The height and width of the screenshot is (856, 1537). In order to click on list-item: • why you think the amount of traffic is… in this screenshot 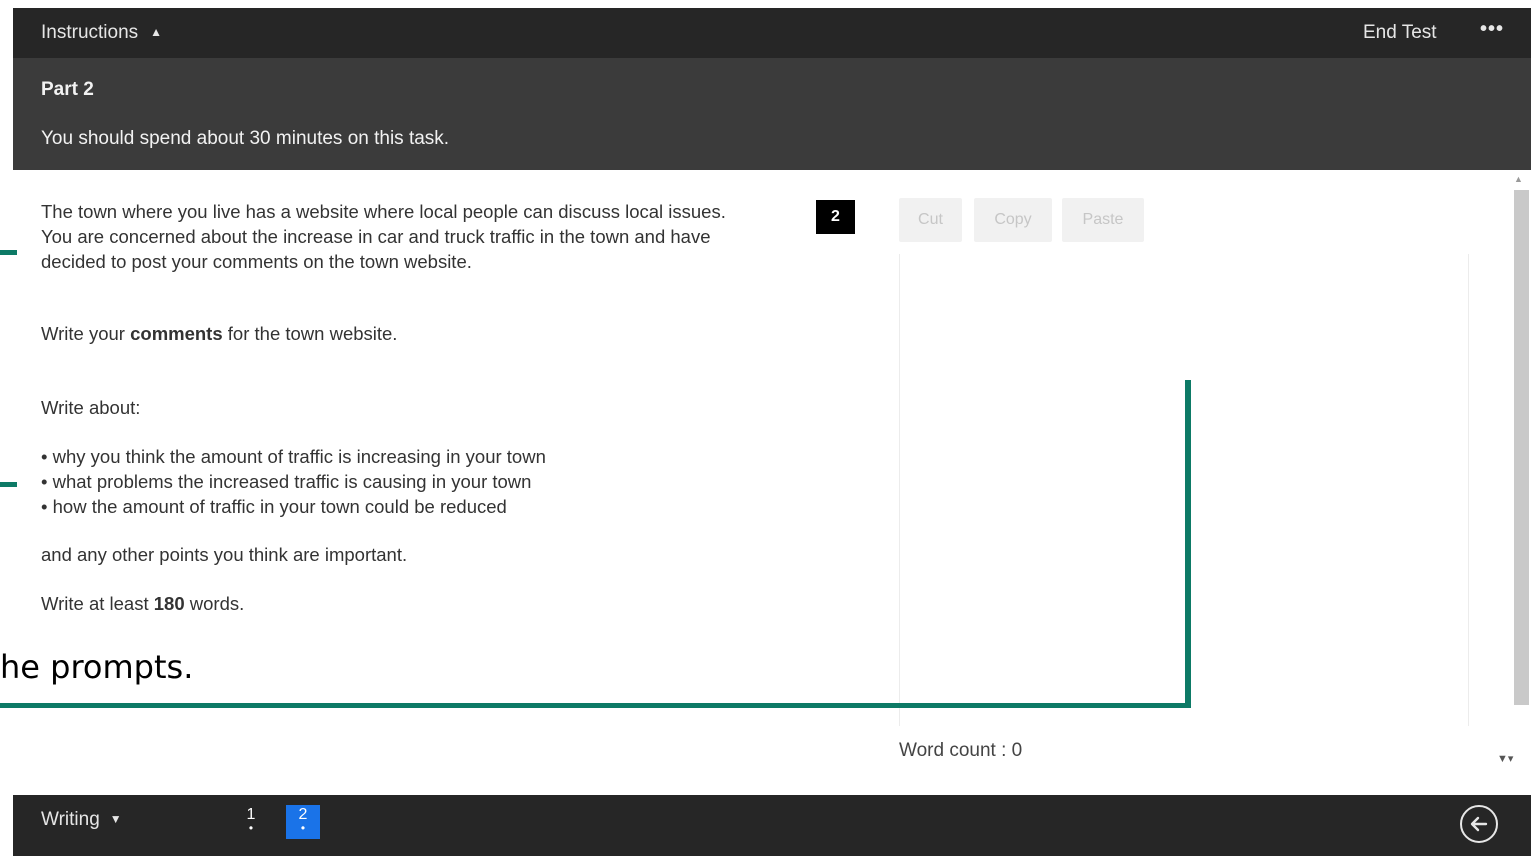, I will do `click(293, 456)`.